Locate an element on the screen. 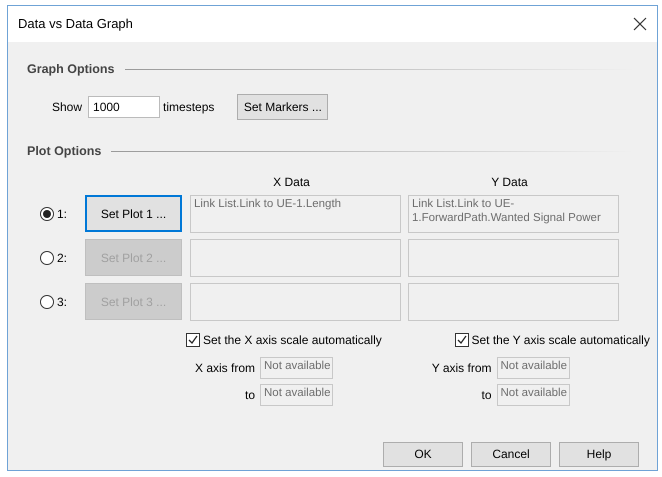  checkbox-label: Set the X axis scale automatically is located at coordinates (292, 340).